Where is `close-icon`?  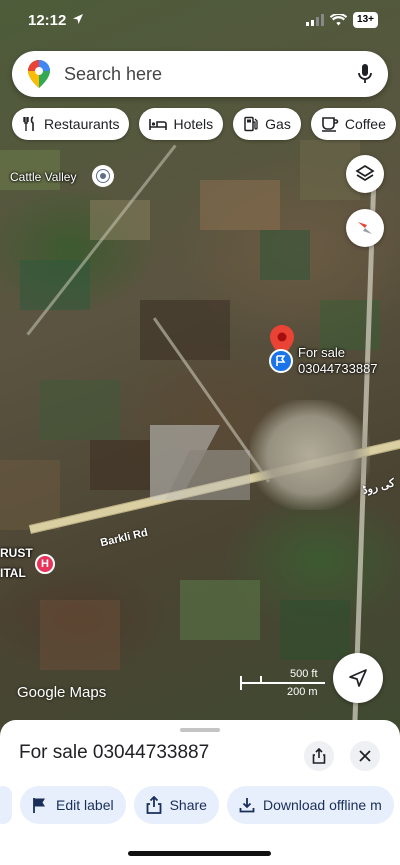
close-icon is located at coordinates (365, 756).